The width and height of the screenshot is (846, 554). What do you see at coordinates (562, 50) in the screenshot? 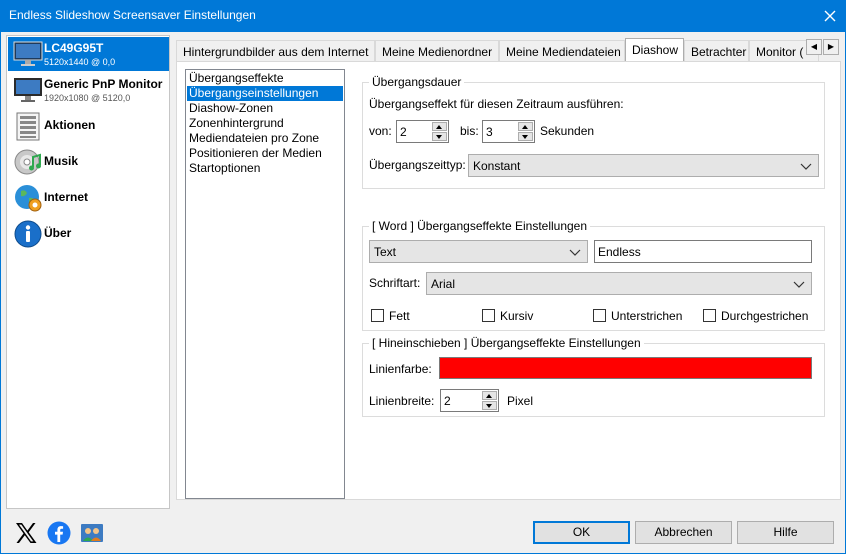
I see `tab-meine-mediendateien: Meine Mediendateien` at bounding box center [562, 50].